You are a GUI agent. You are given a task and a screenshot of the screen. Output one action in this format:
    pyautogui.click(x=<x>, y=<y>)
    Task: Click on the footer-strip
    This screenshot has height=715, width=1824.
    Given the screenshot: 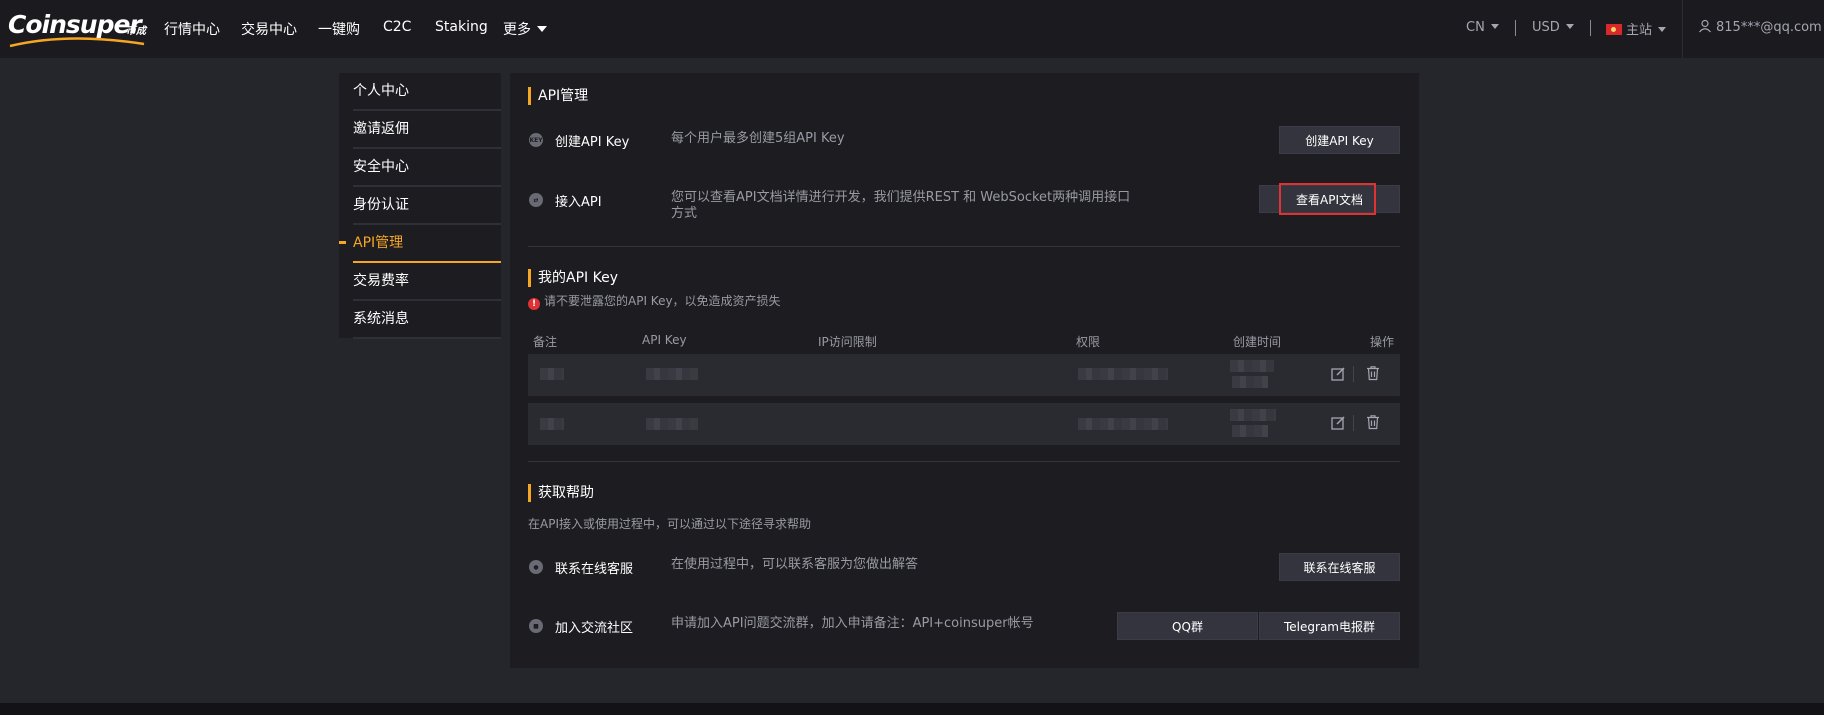 What is the action you would take?
    pyautogui.click(x=912, y=709)
    